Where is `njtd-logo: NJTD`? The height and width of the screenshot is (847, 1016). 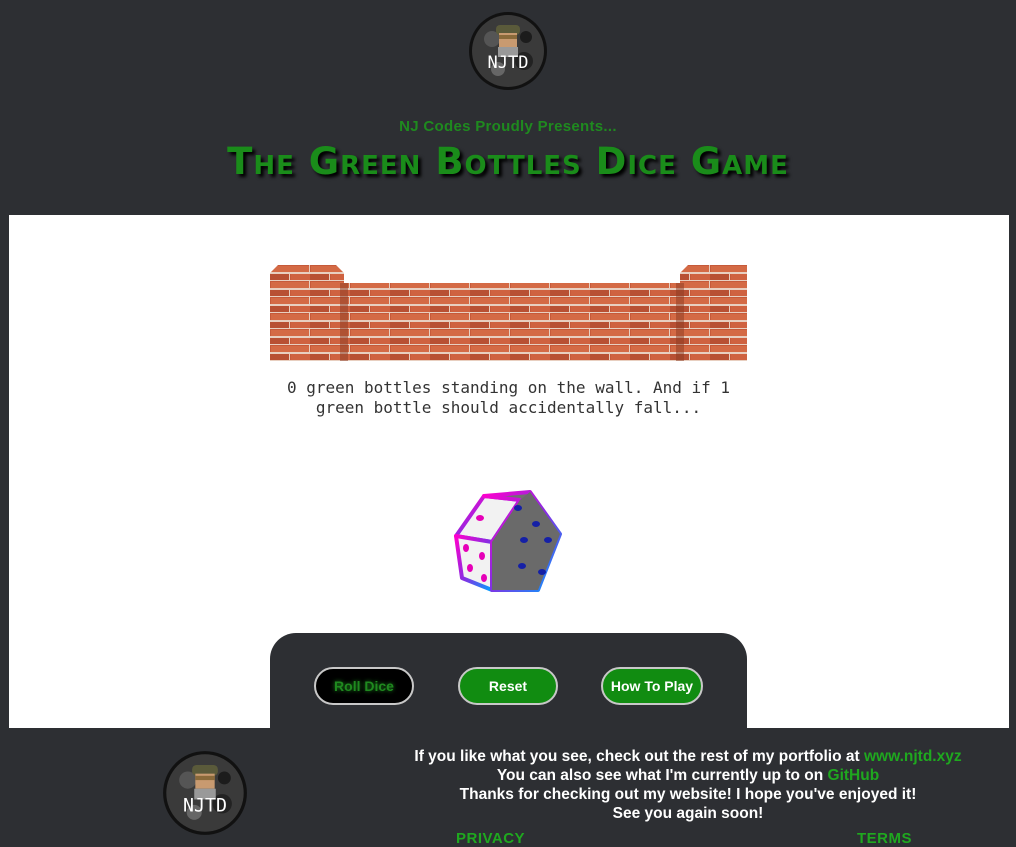 njtd-logo: NJTD is located at coordinates (508, 51).